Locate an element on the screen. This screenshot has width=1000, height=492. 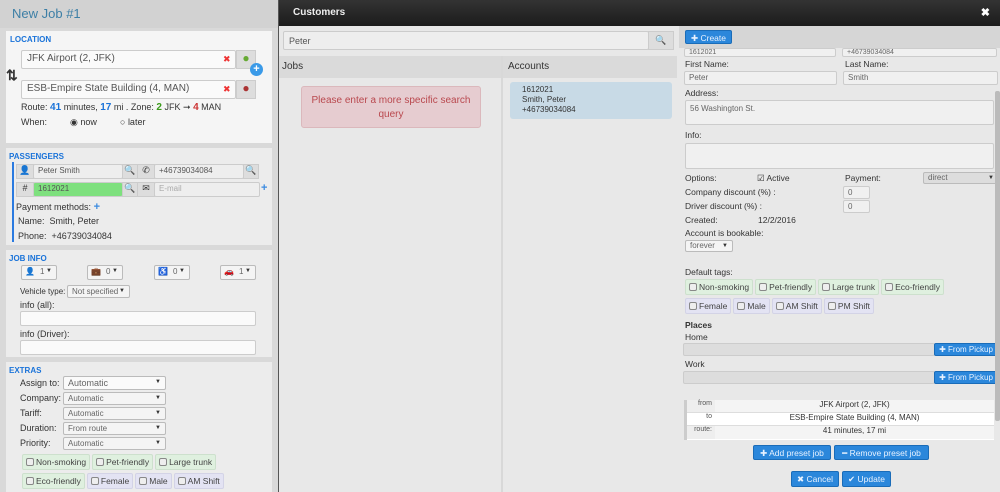
car-count-select: 🚗 1 is located at coordinates (238, 272).